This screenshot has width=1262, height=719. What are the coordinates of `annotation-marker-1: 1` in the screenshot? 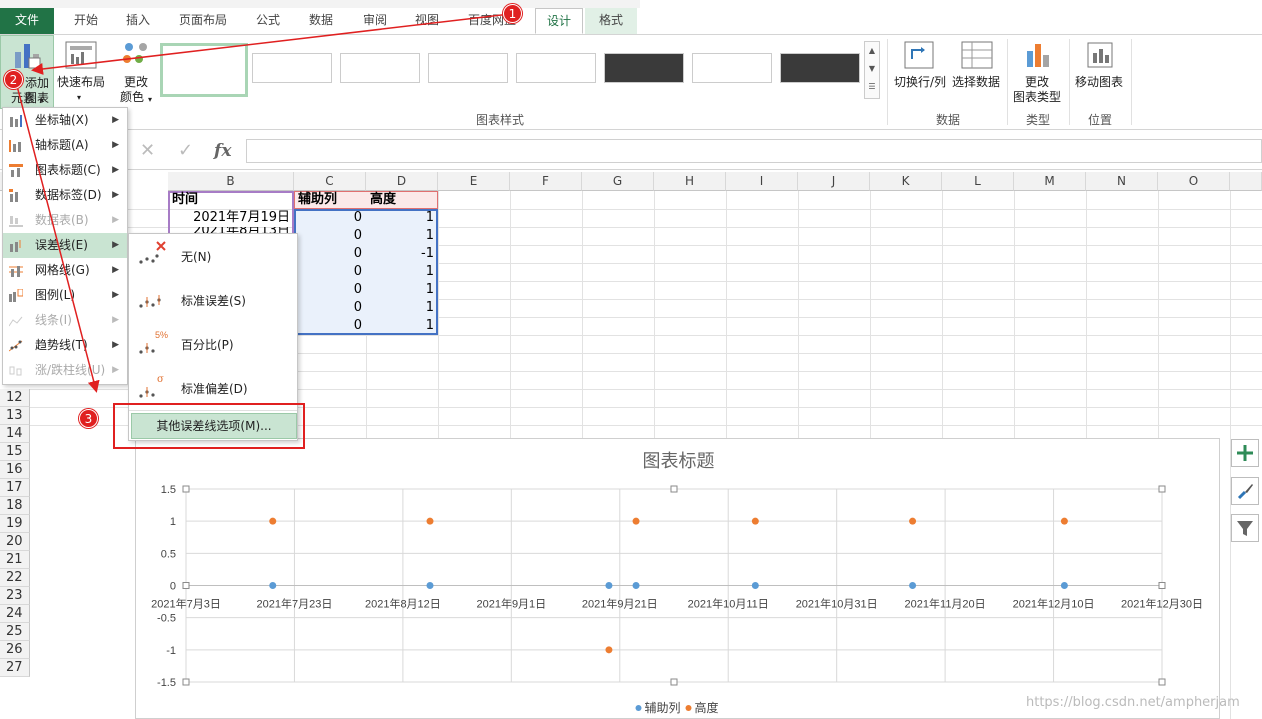 It's located at (512, 13).